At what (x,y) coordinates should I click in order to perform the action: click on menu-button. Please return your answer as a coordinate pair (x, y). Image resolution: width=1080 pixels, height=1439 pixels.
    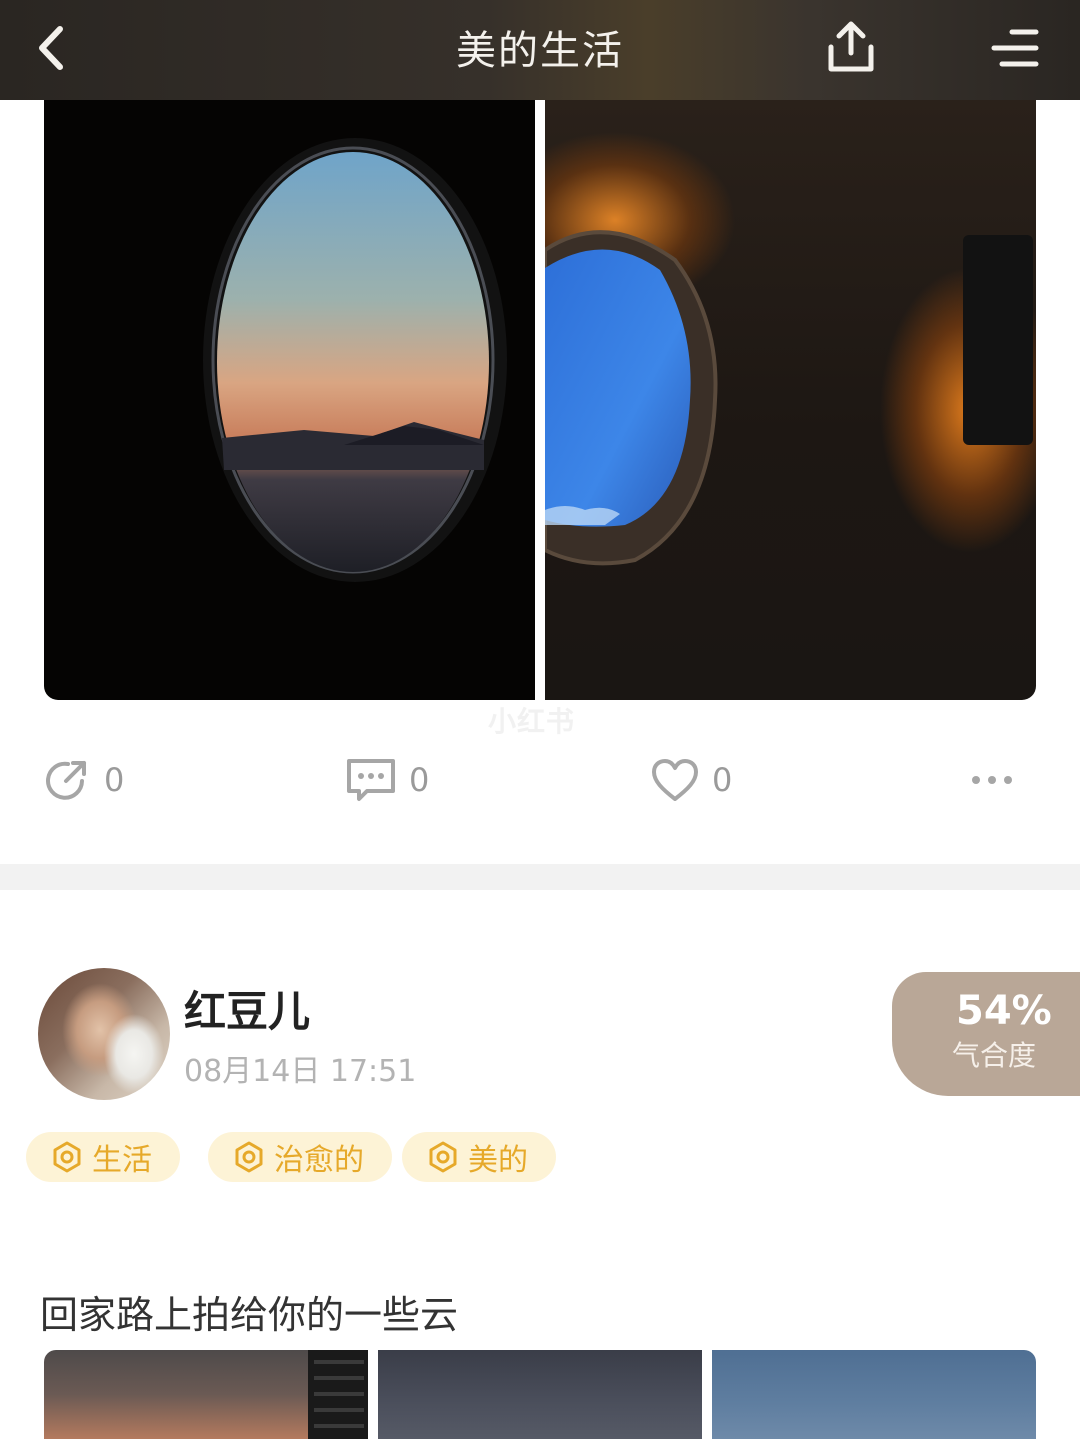
    Looking at the image, I should click on (1015, 48).